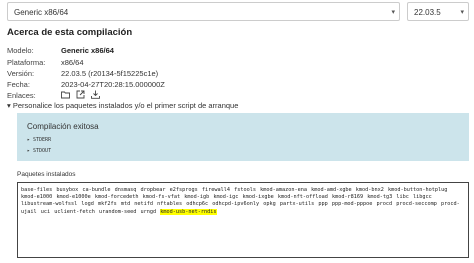 The height and width of the screenshot is (263, 474). I want to click on links-label: Enlaces:, so click(21, 95).